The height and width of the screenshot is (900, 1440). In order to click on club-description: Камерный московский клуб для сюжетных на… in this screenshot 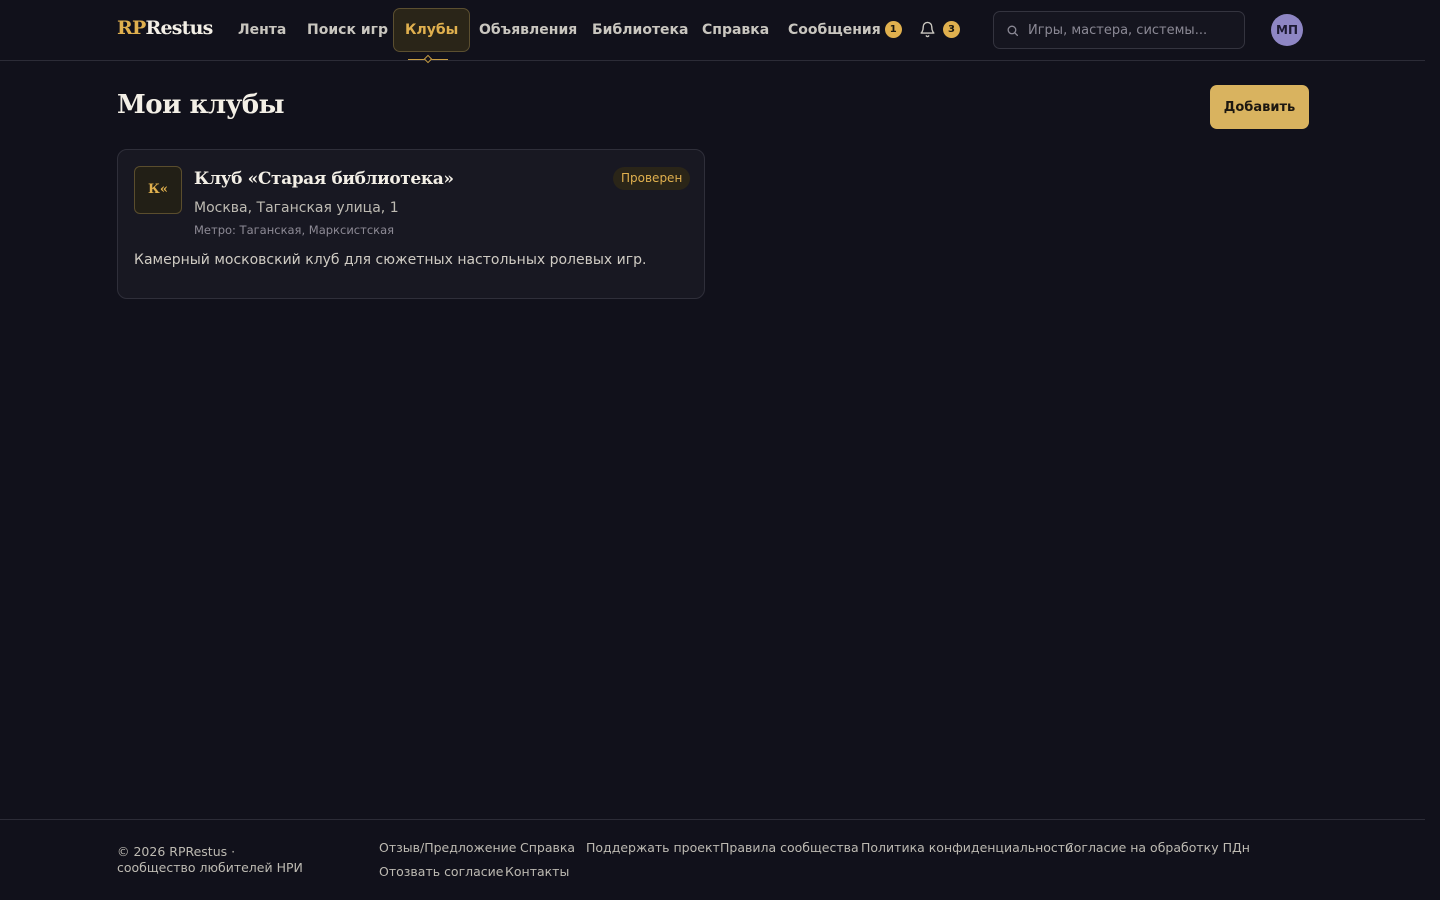, I will do `click(390, 260)`.